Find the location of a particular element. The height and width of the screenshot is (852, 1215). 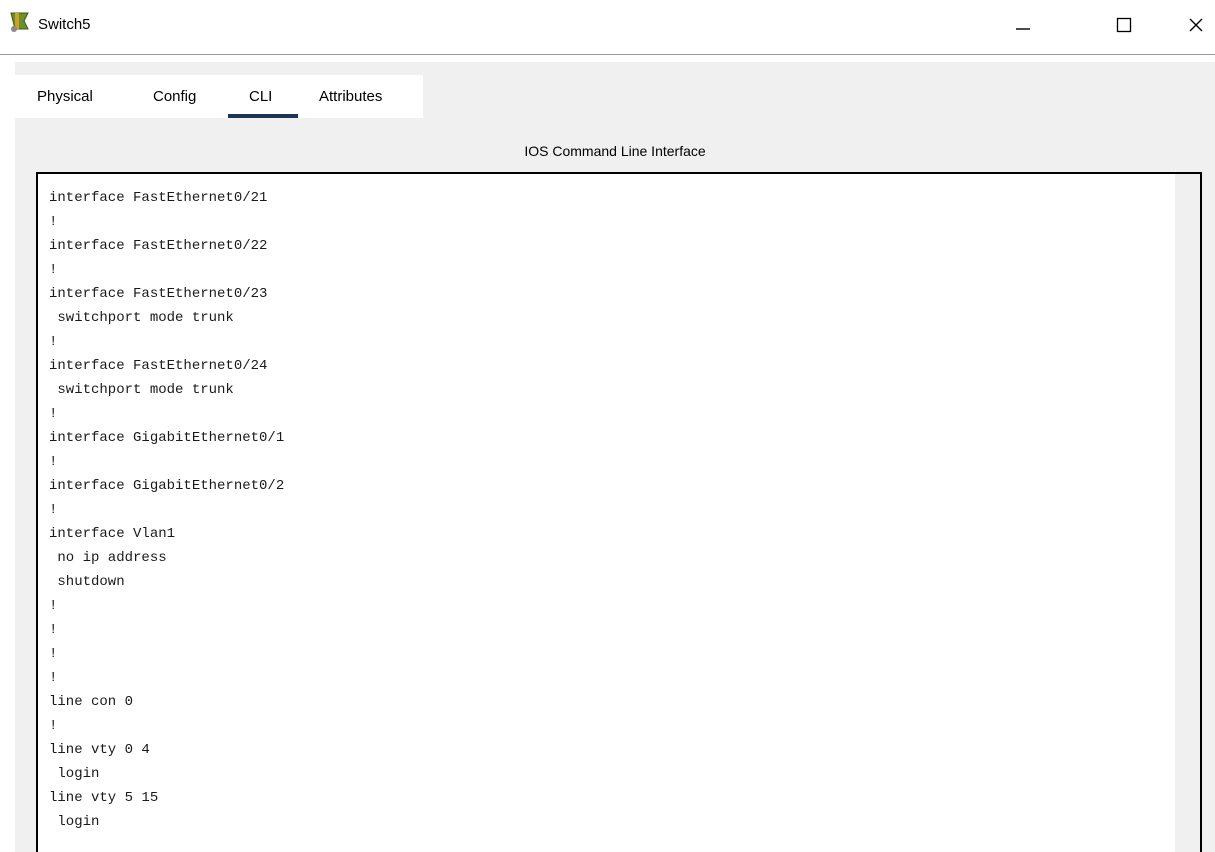

title-bar: Switch5 is located at coordinates (607, 27).